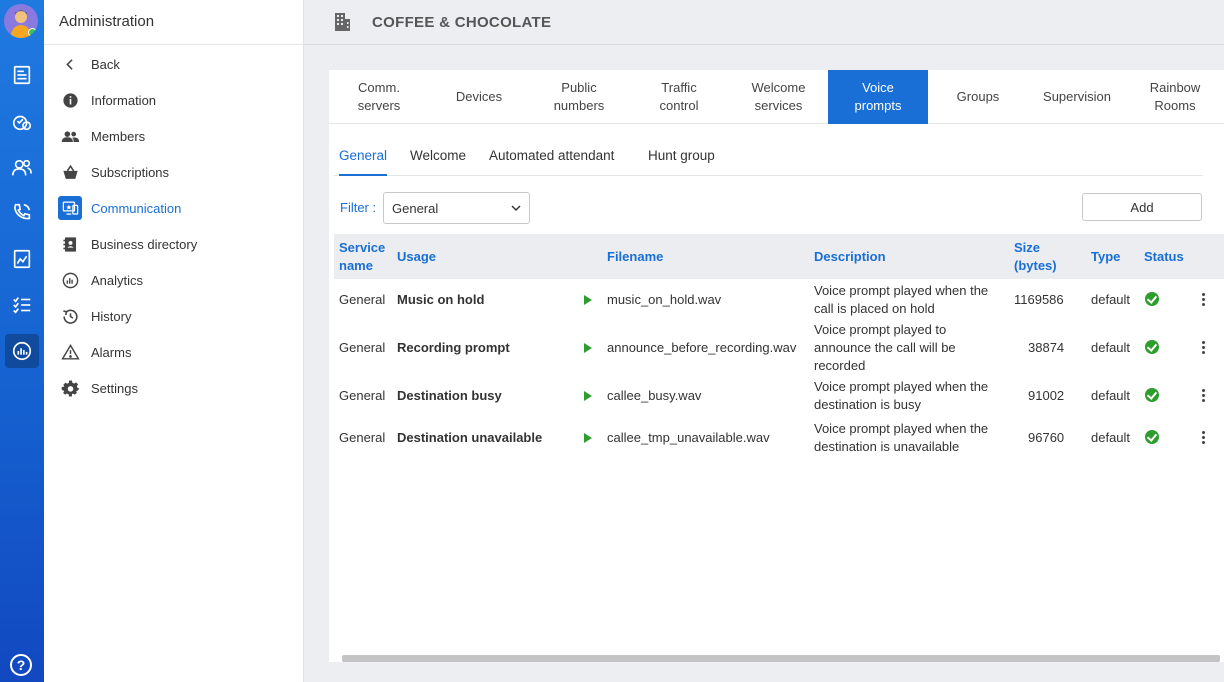  What do you see at coordinates (1046, 437) in the screenshot?
I see `cell-size: 96760` at bounding box center [1046, 437].